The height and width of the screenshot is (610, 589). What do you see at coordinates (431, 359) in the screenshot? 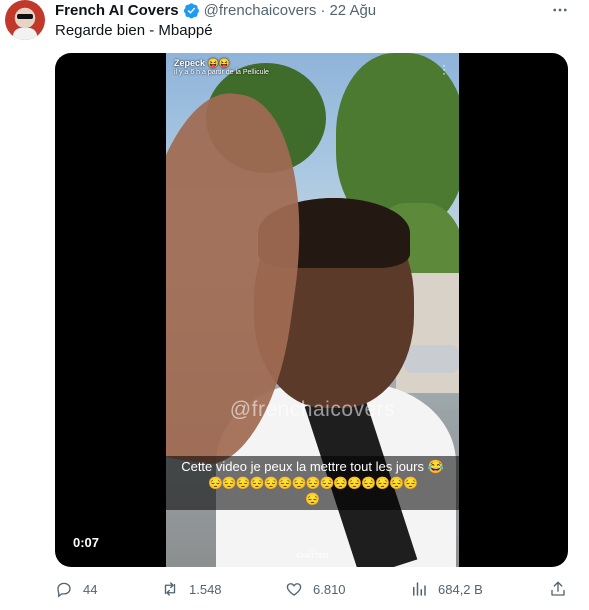
I see `background-car` at bounding box center [431, 359].